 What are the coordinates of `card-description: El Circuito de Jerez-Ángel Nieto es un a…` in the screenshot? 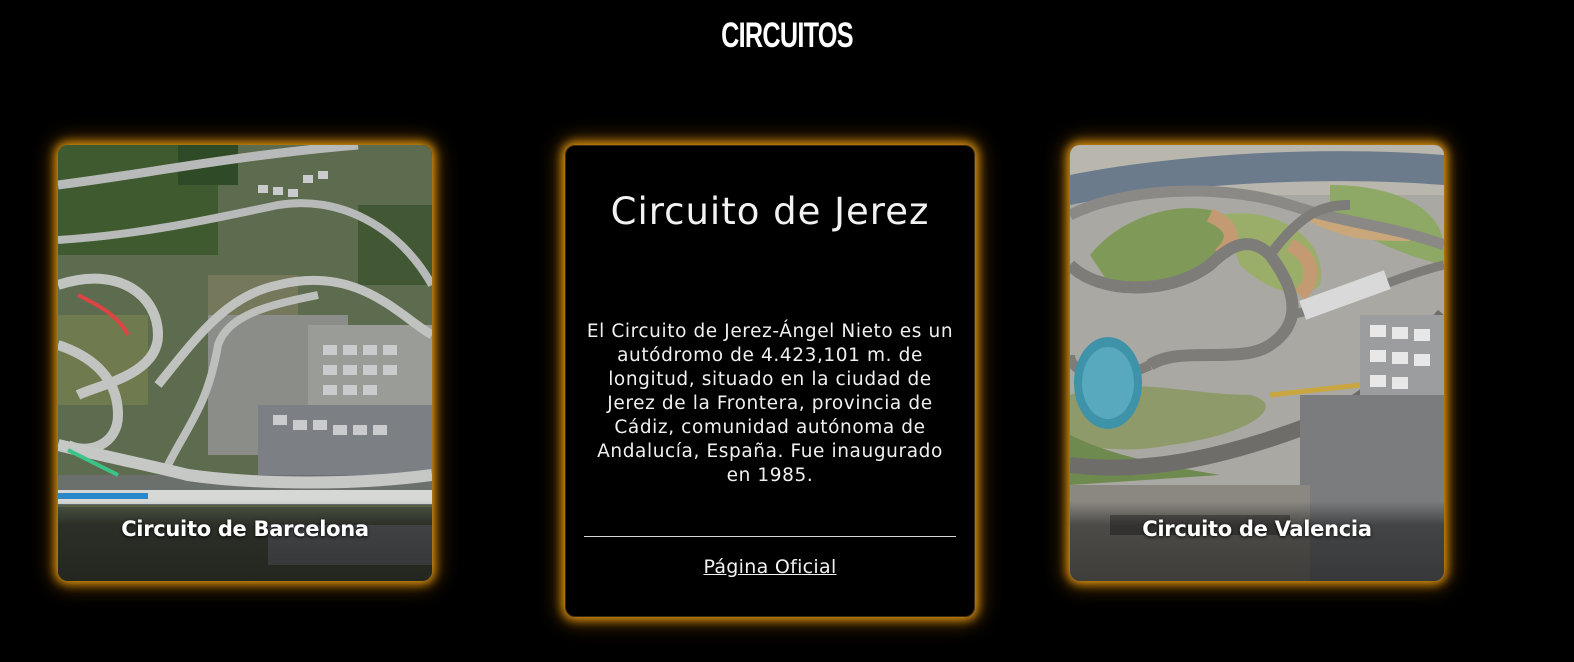 It's located at (770, 403).